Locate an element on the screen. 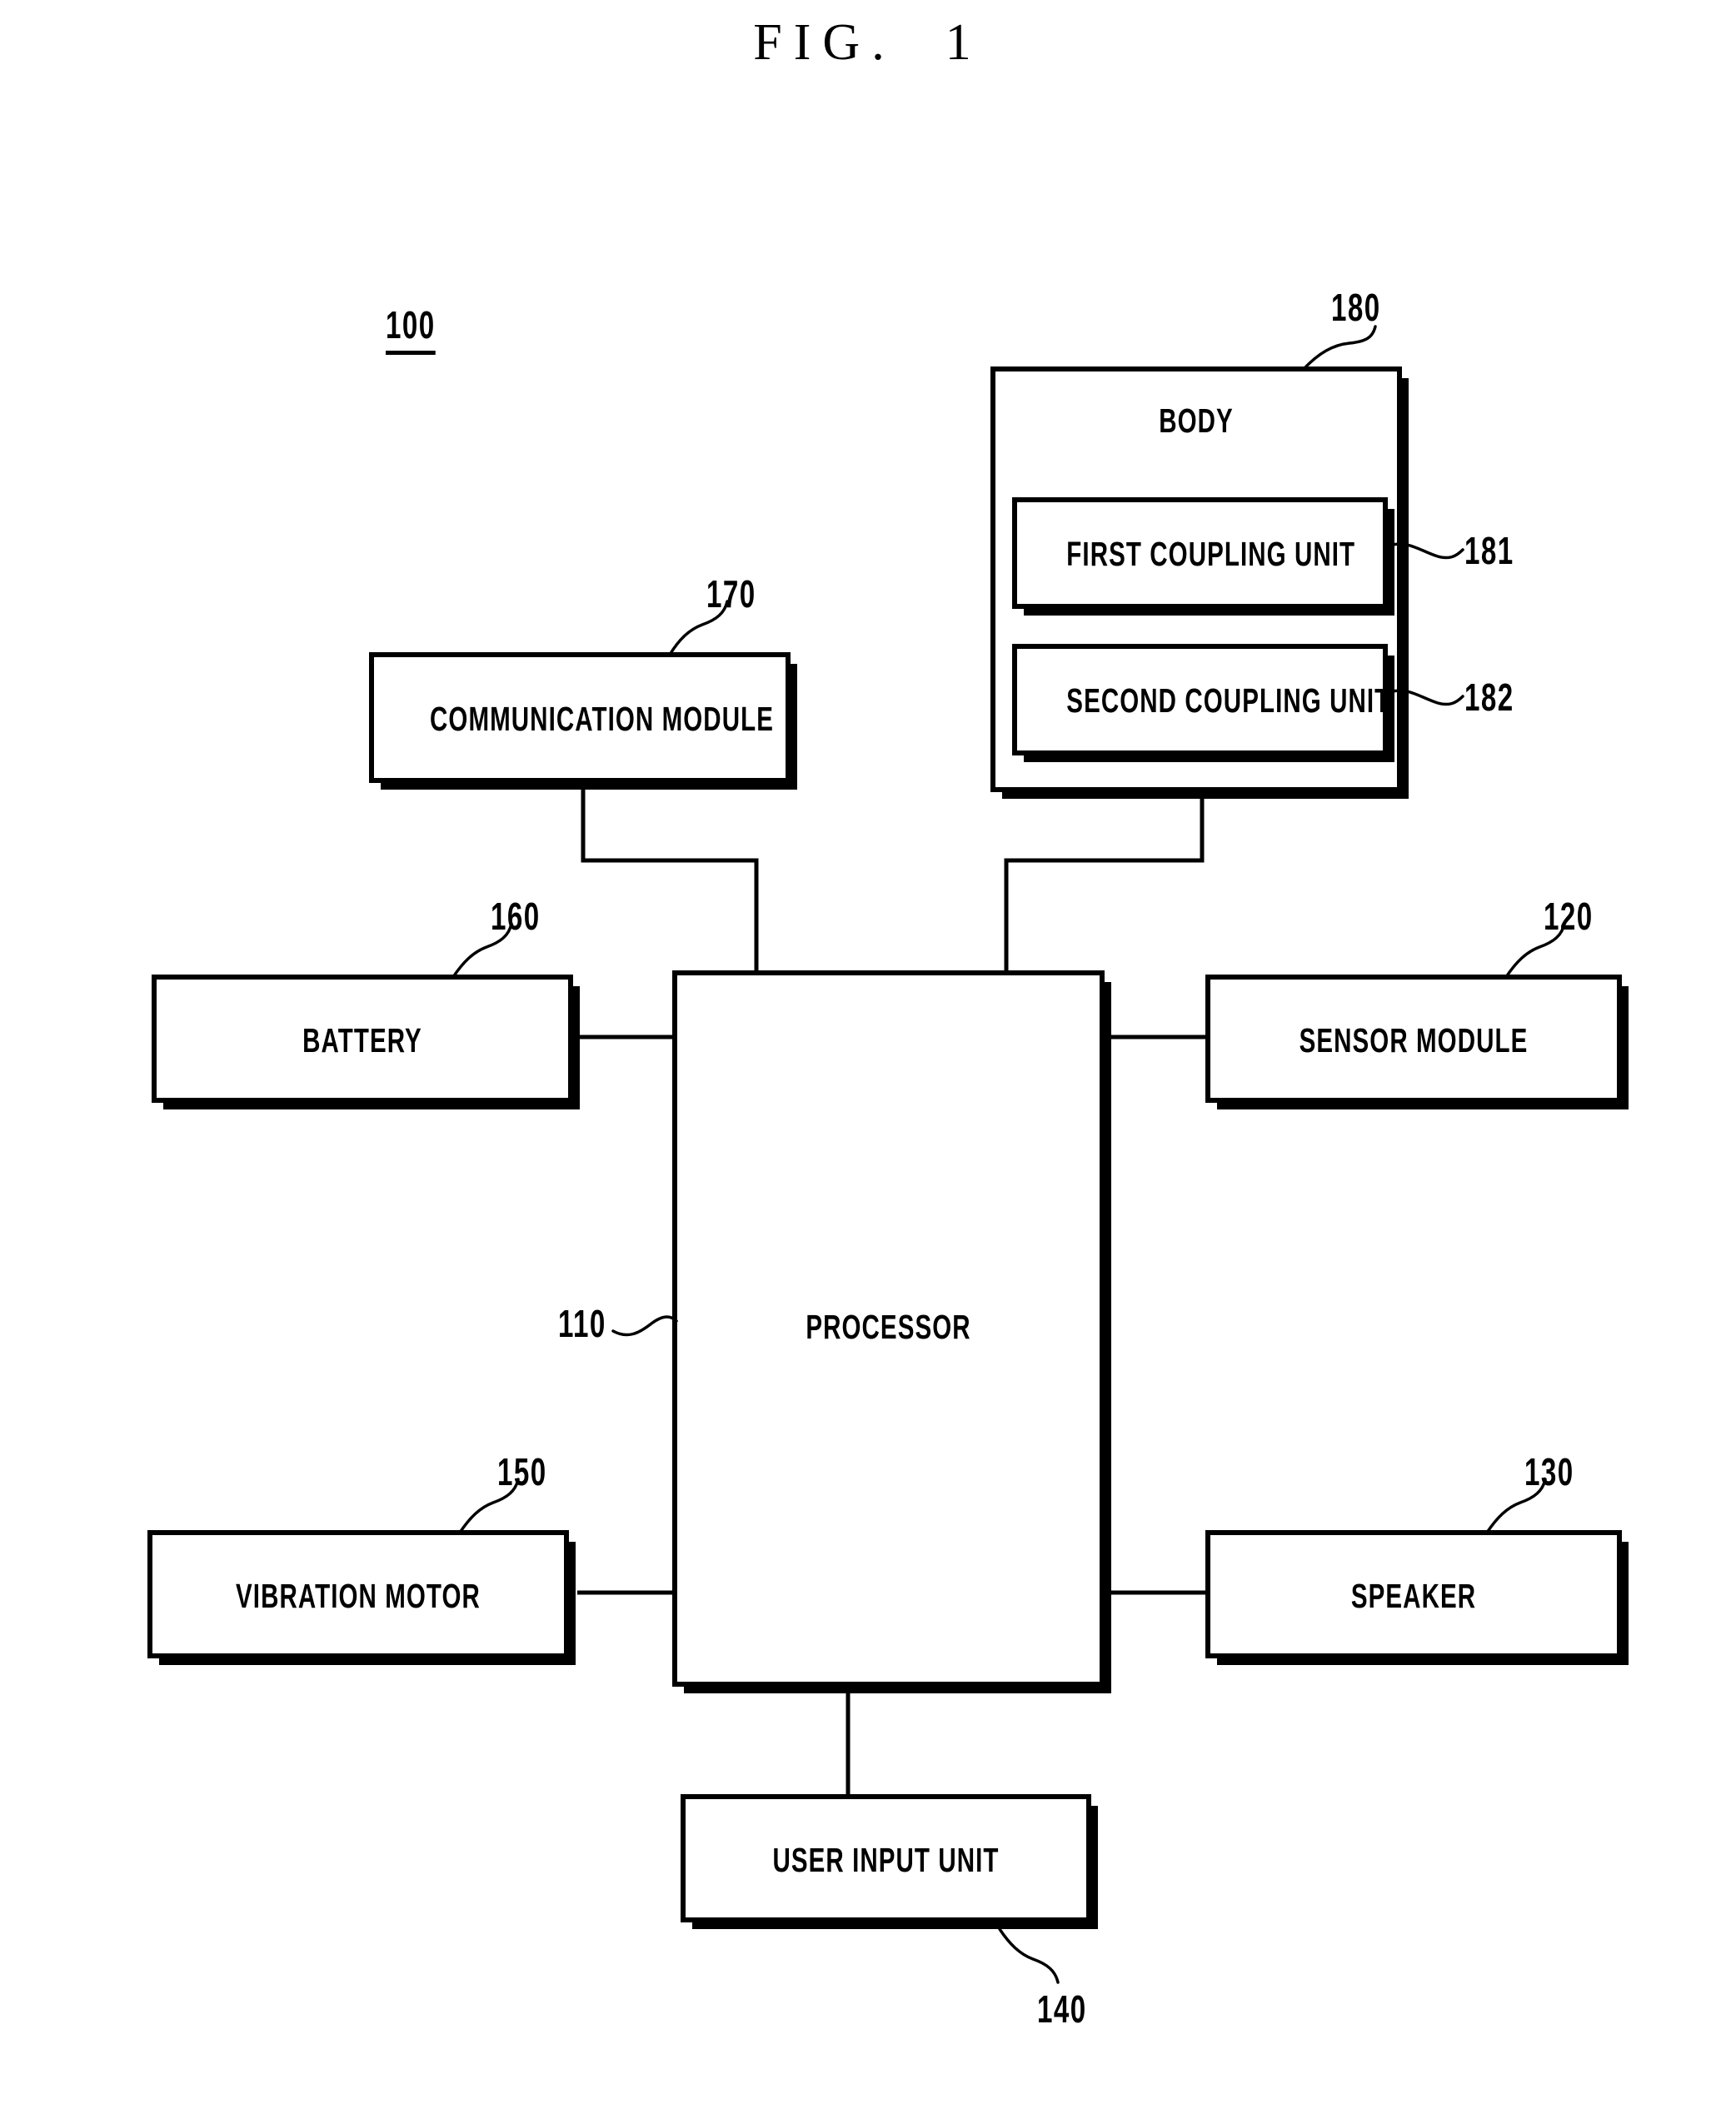 This screenshot has width=1736, height=2104. reference-numeral-182: 182 is located at coordinates (1489, 697).